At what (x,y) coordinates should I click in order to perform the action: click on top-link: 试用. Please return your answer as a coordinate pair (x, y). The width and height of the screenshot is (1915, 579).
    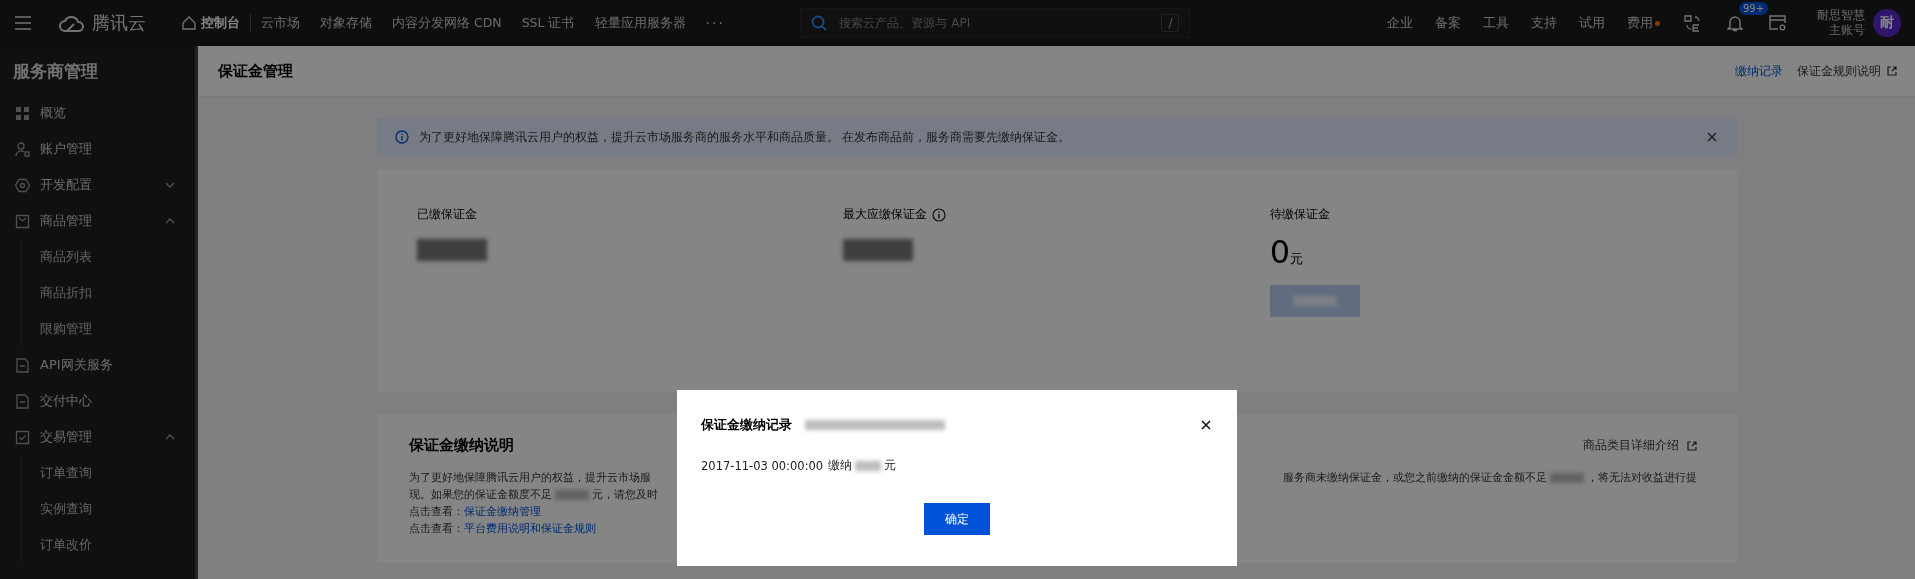
    Looking at the image, I should click on (1592, 23).